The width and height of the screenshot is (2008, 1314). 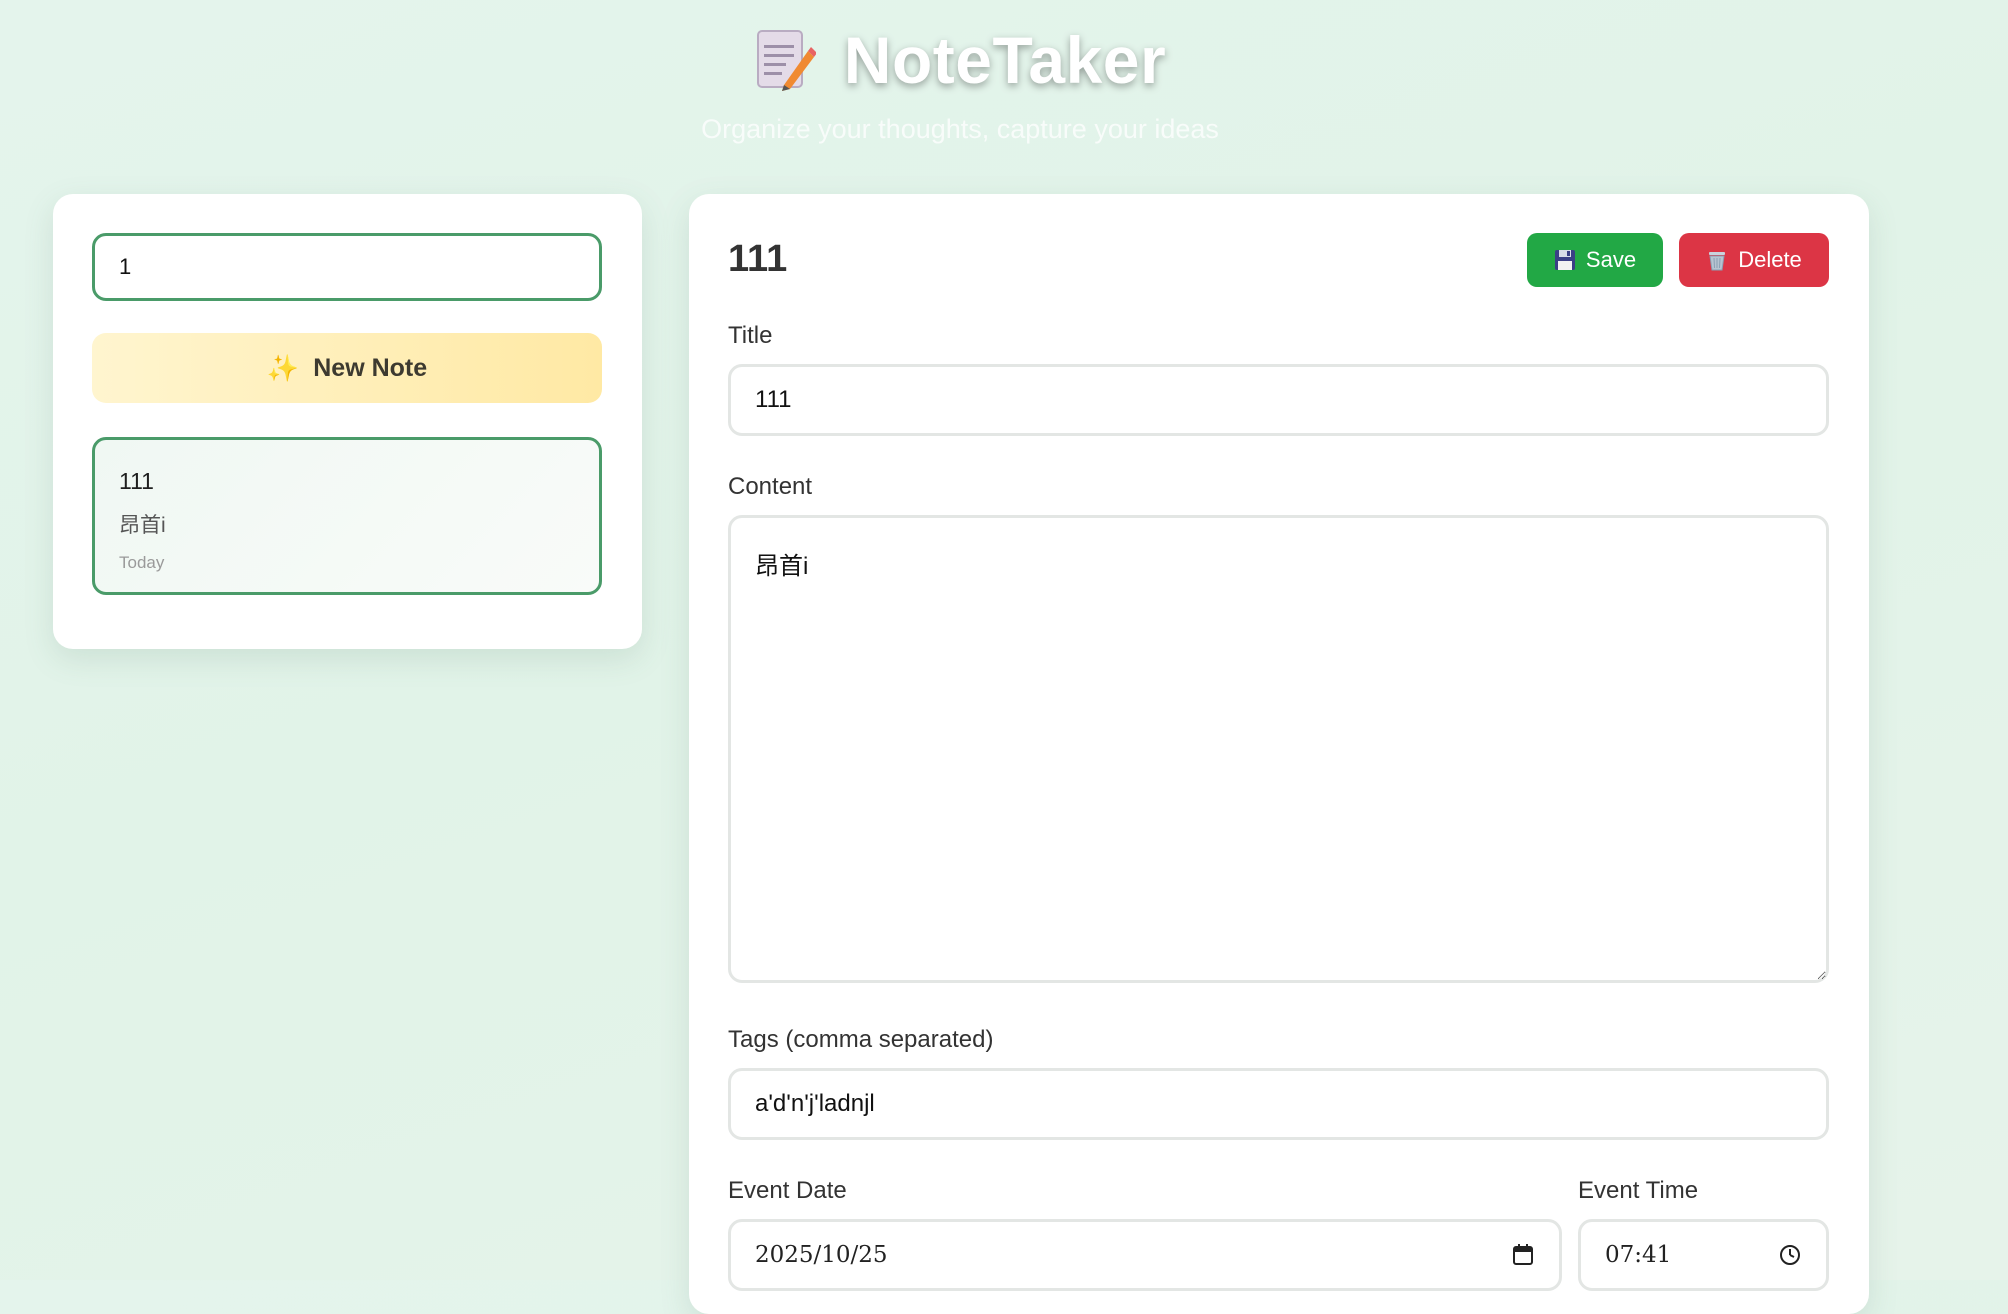 What do you see at coordinates (136, 481) in the screenshot?
I see `note-item-title: 111` at bounding box center [136, 481].